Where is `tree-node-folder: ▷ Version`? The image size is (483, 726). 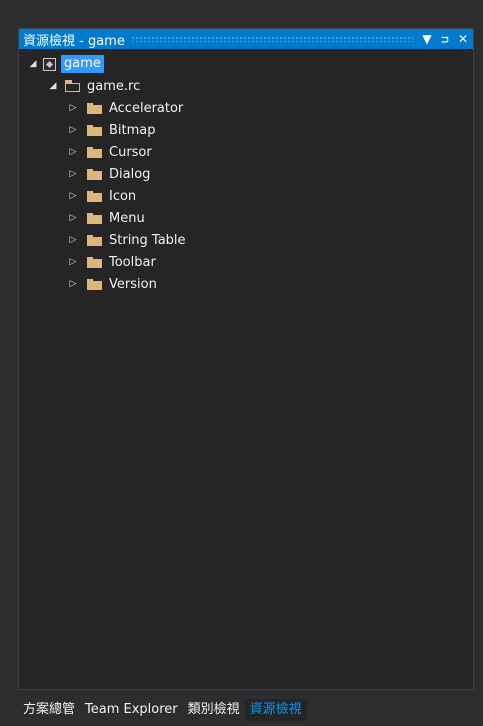
tree-node-folder: ▷ Version is located at coordinates (246, 284).